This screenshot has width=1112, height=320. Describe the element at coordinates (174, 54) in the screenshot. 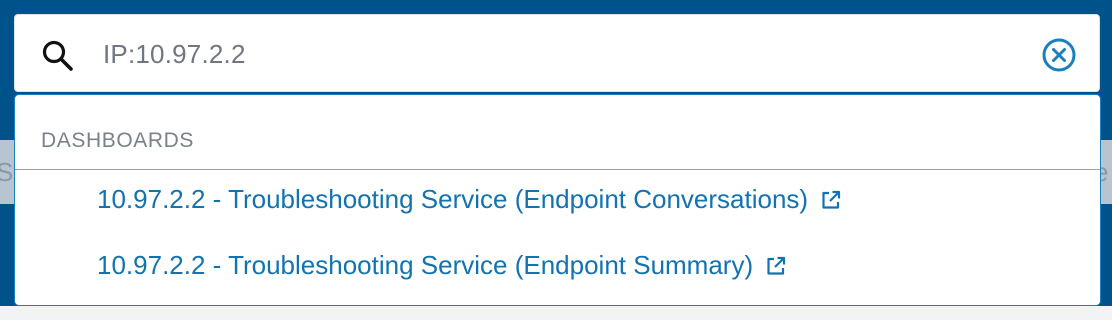

I see `search-input: IP:10.97.2.2` at that location.